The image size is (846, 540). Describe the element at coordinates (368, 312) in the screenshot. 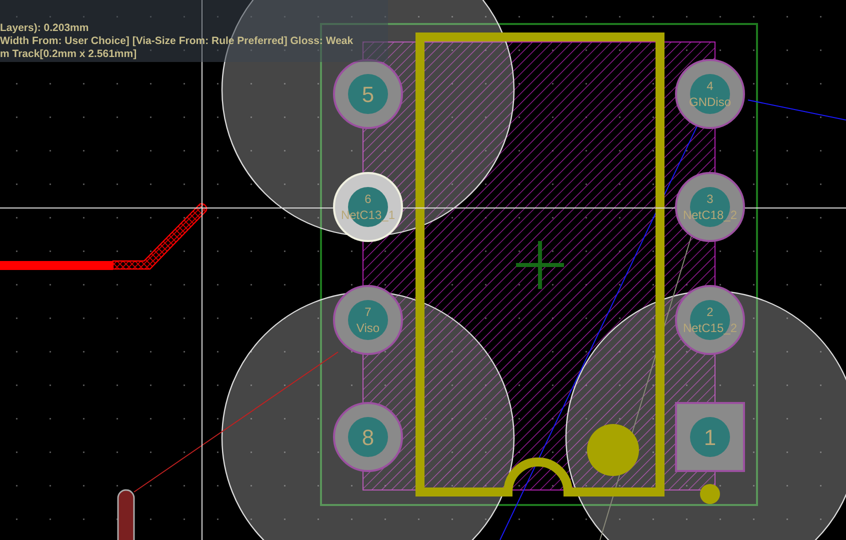

I see `pad-number: 7` at that location.